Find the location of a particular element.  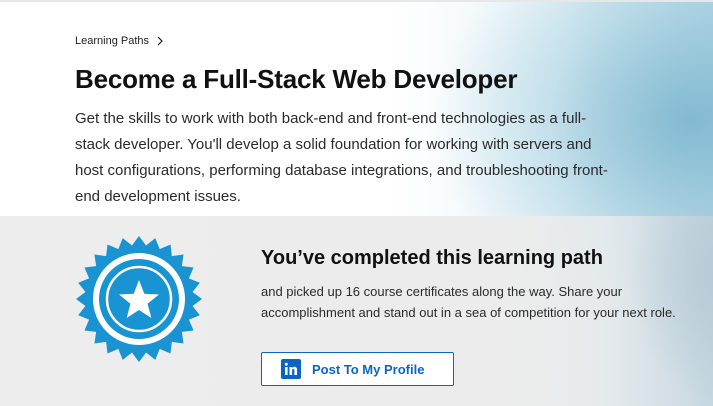

page-title: Become a Full-Stack Web Developer is located at coordinates (296, 79).